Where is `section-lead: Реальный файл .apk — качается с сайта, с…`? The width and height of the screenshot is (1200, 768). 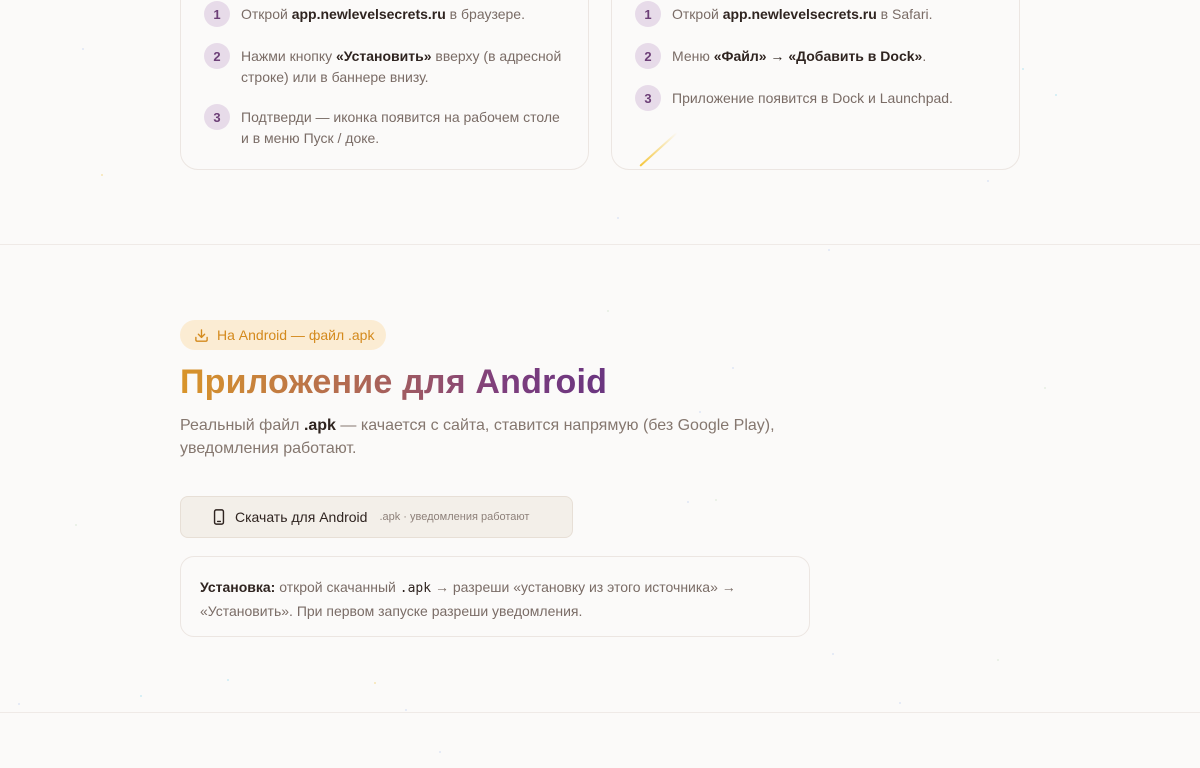 section-lead: Реальный файл .apk — качается с сайта, с… is located at coordinates (490, 437).